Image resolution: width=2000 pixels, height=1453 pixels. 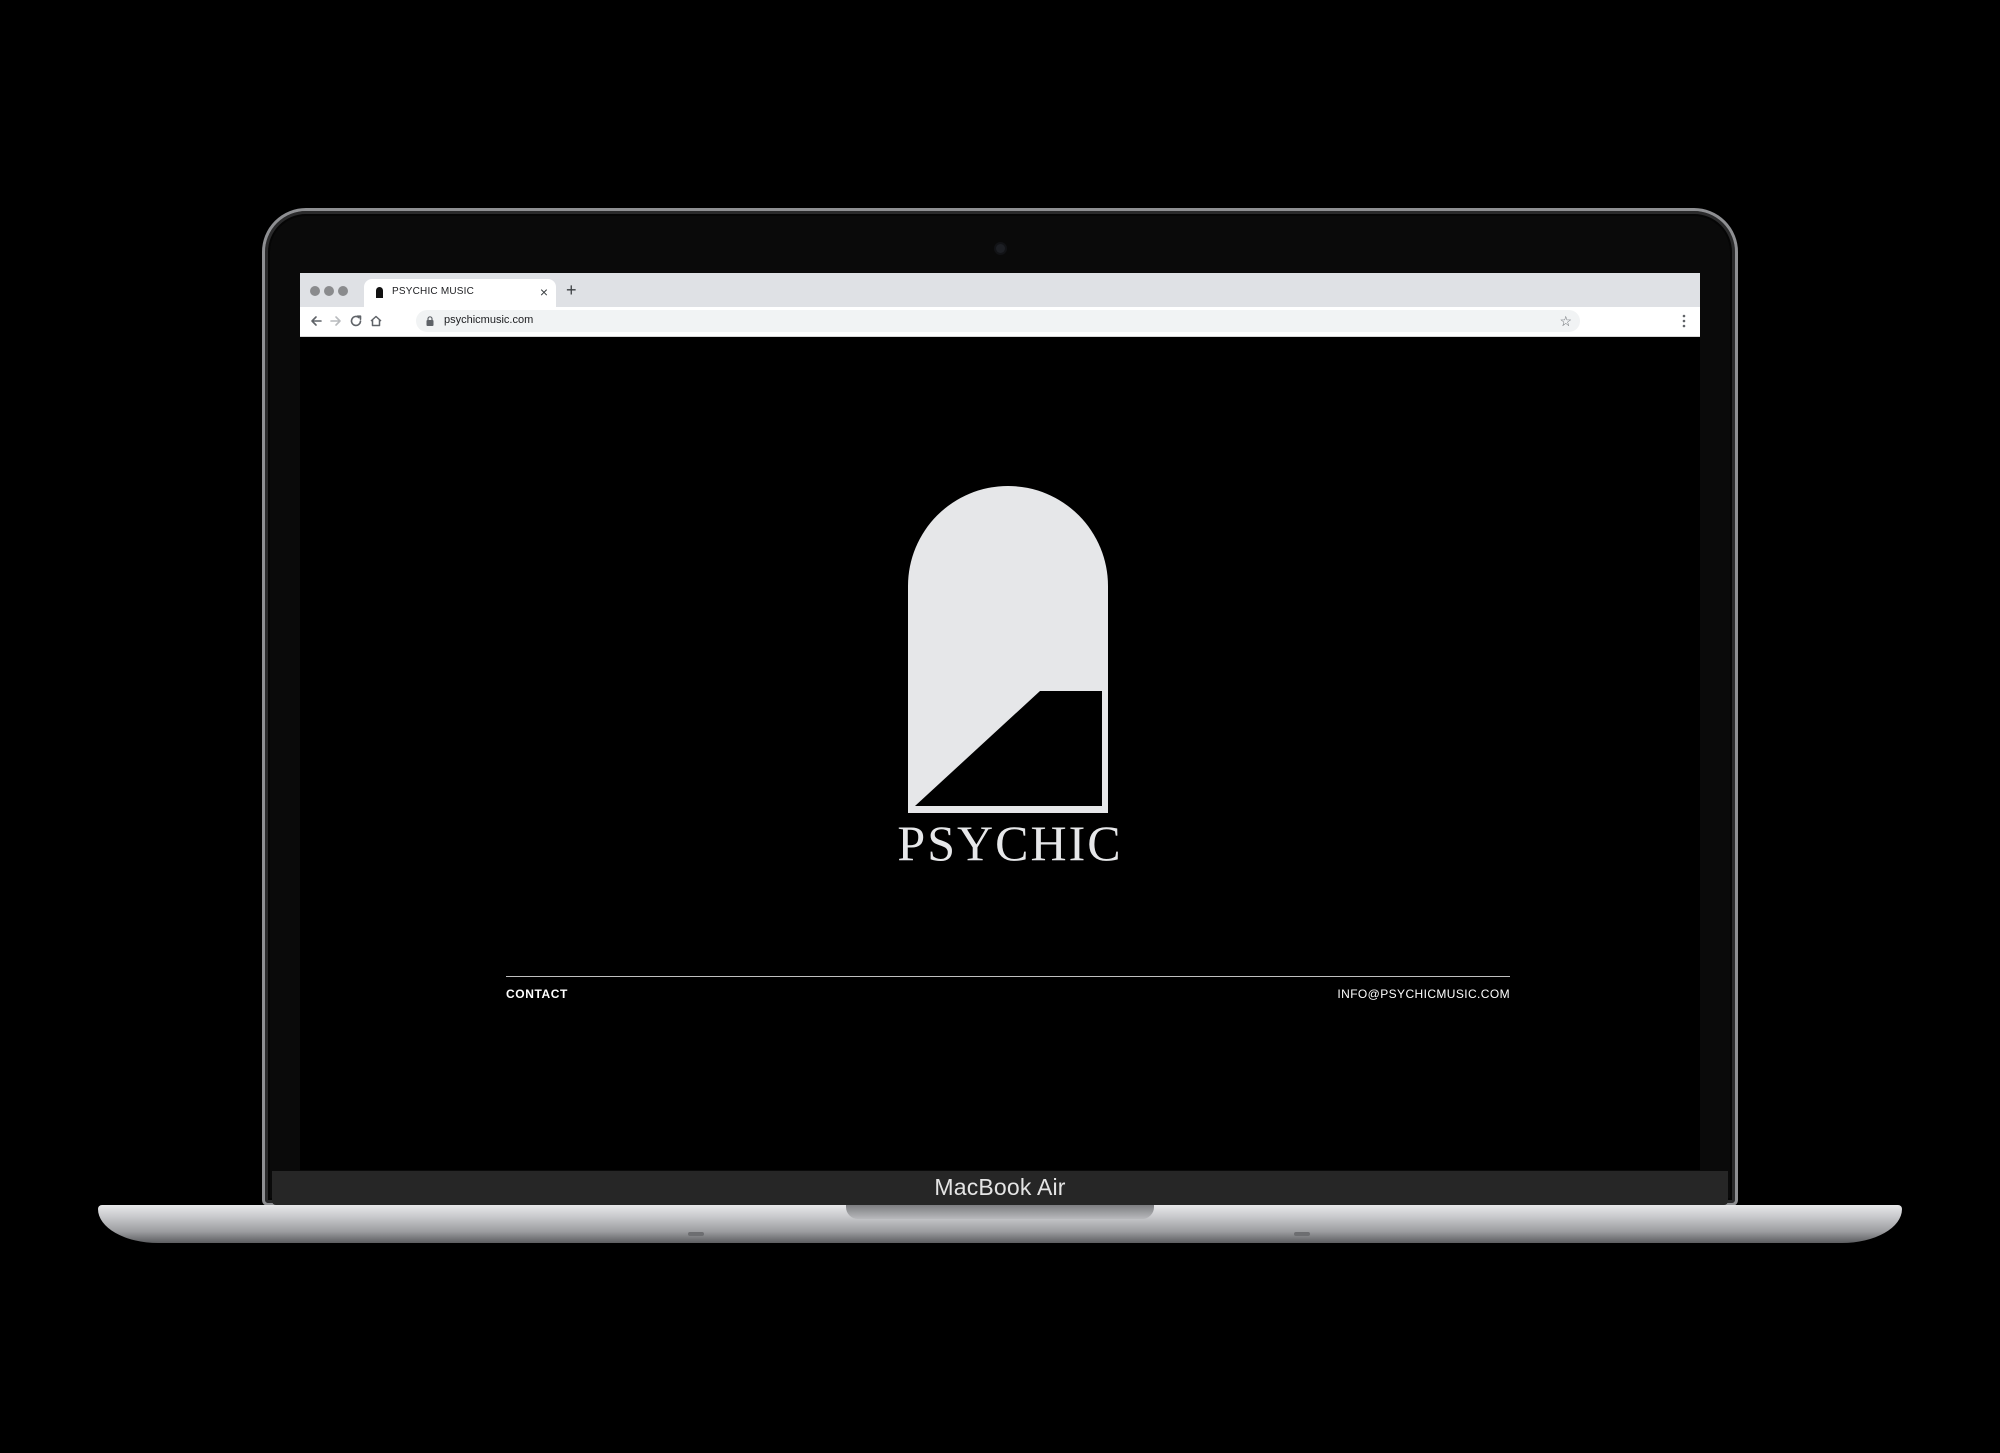 What do you see at coordinates (1000, 1212) in the screenshot?
I see `lid-notch` at bounding box center [1000, 1212].